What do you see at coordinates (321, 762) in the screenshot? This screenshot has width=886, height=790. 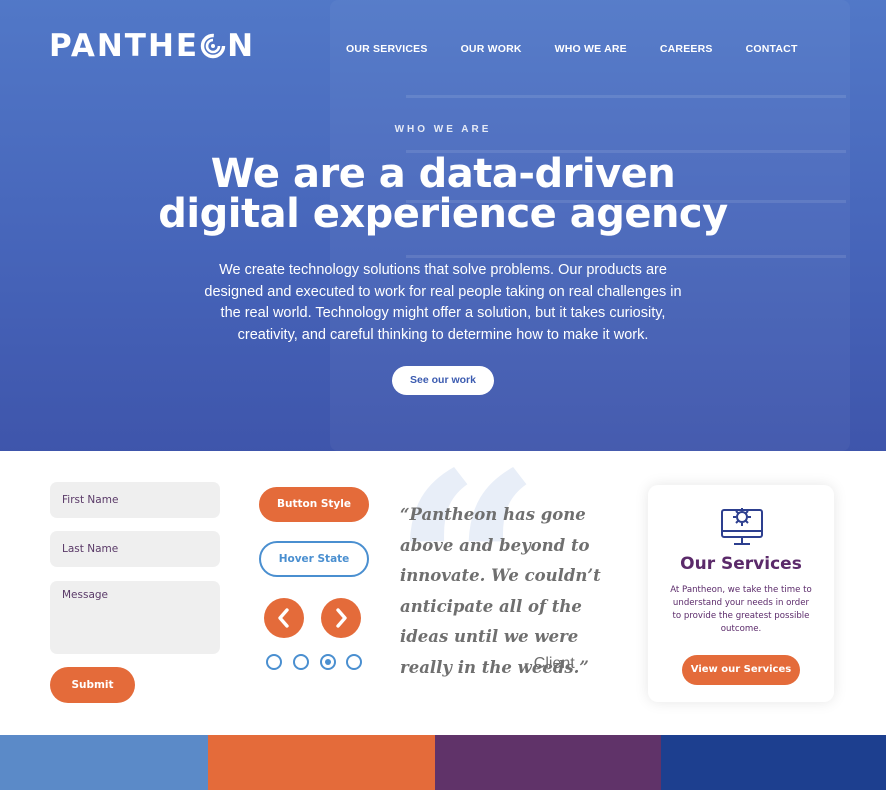 I see `color-swatch-orange` at bounding box center [321, 762].